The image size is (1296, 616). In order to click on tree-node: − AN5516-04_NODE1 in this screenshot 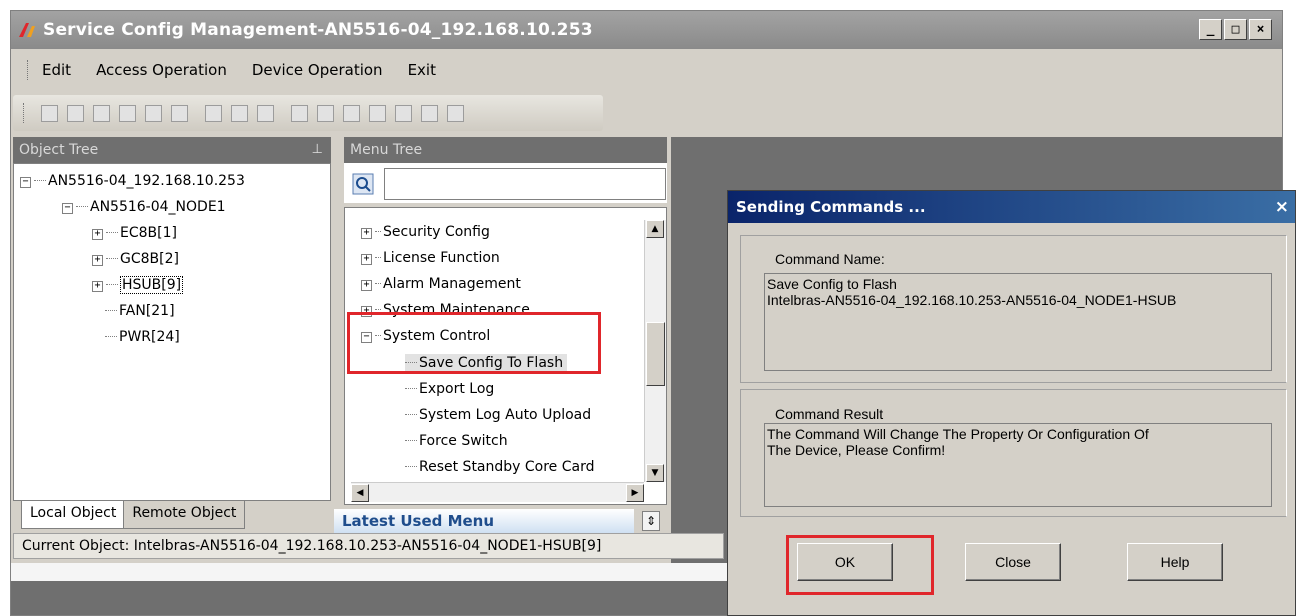, I will do `click(144, 207)`.